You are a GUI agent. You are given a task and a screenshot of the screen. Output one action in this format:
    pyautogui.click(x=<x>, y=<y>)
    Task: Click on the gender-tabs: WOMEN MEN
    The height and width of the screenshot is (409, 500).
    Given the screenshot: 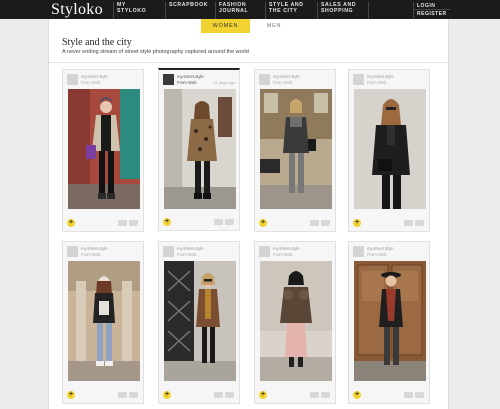 What is the action you would take?
    pyautogui.click(x=249, y=26)
    